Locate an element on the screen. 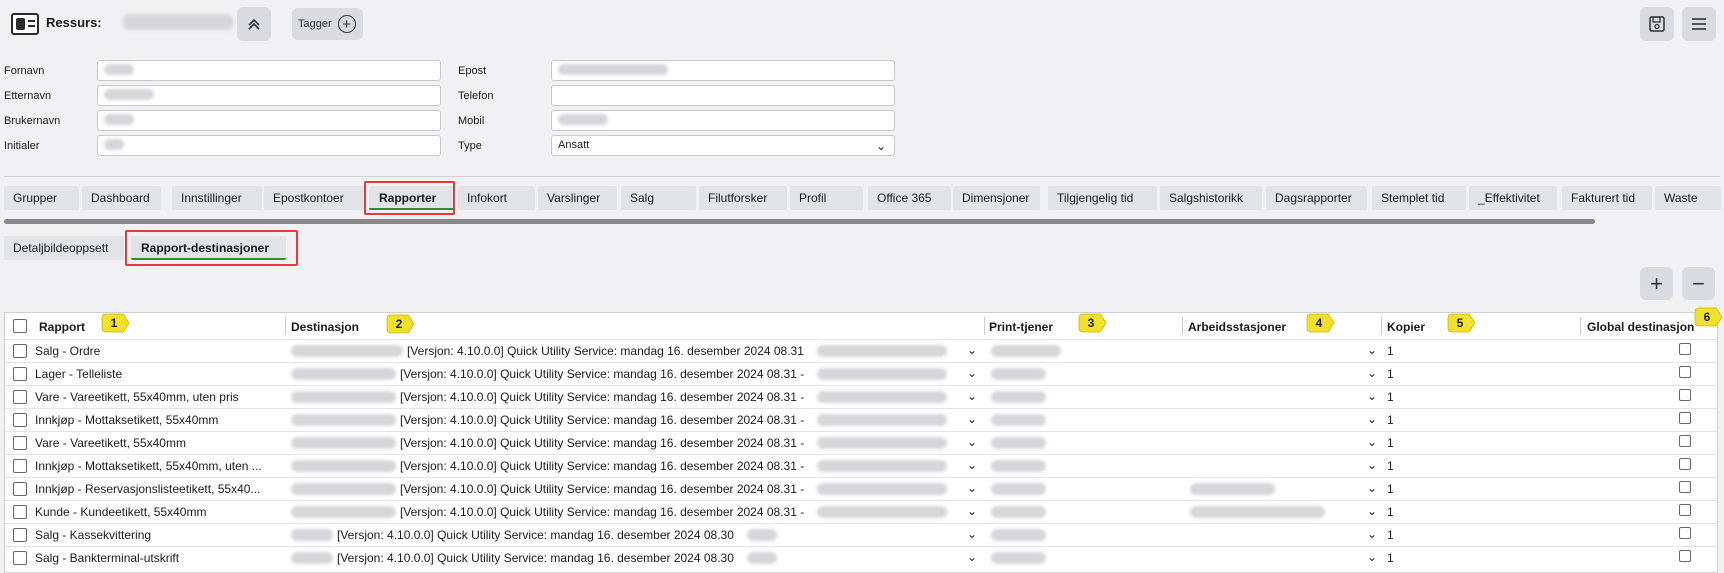 The height and width of the screenshot is (573, 1724). tags-button: Tagger + is located at coordinates (327, 24).